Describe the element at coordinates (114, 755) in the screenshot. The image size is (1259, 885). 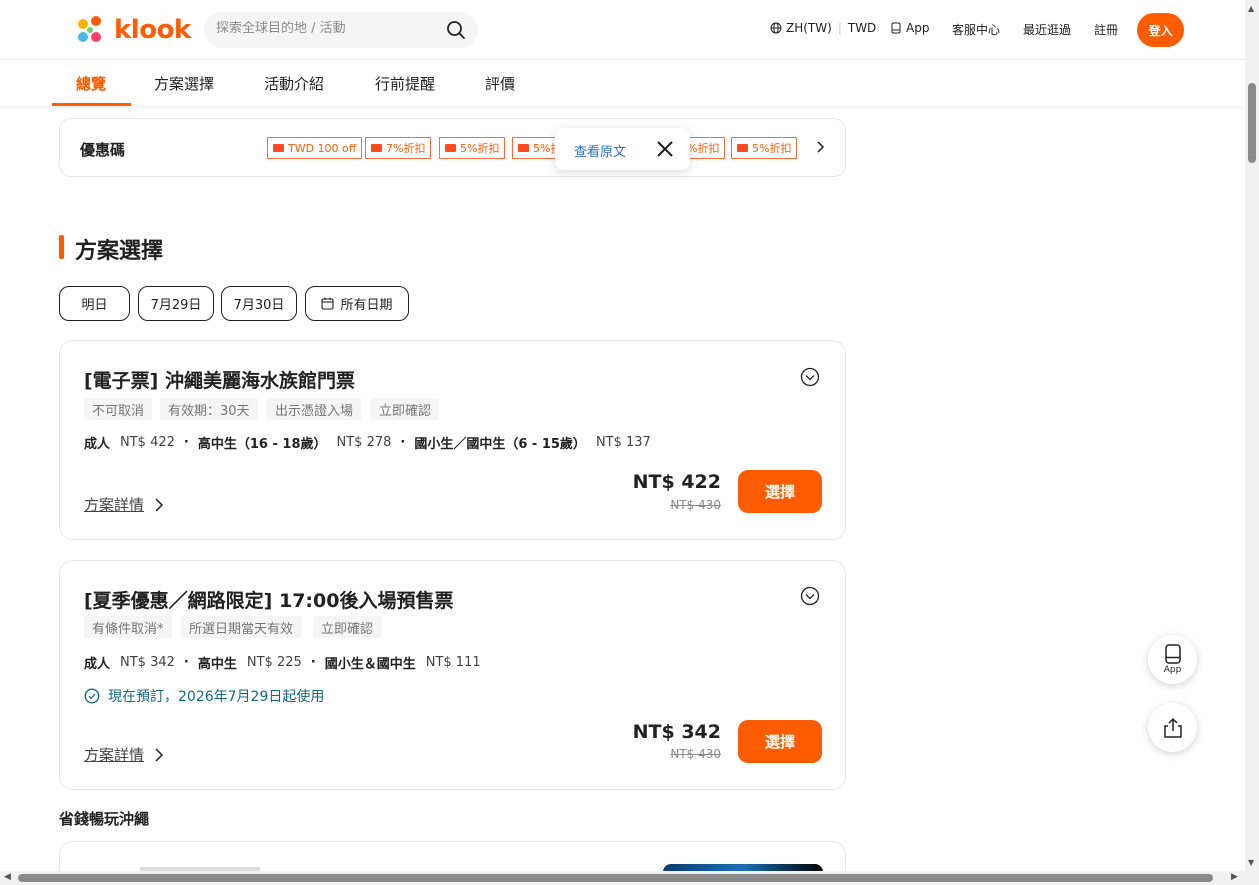
I see `details-label: 方案詳情` at that location.